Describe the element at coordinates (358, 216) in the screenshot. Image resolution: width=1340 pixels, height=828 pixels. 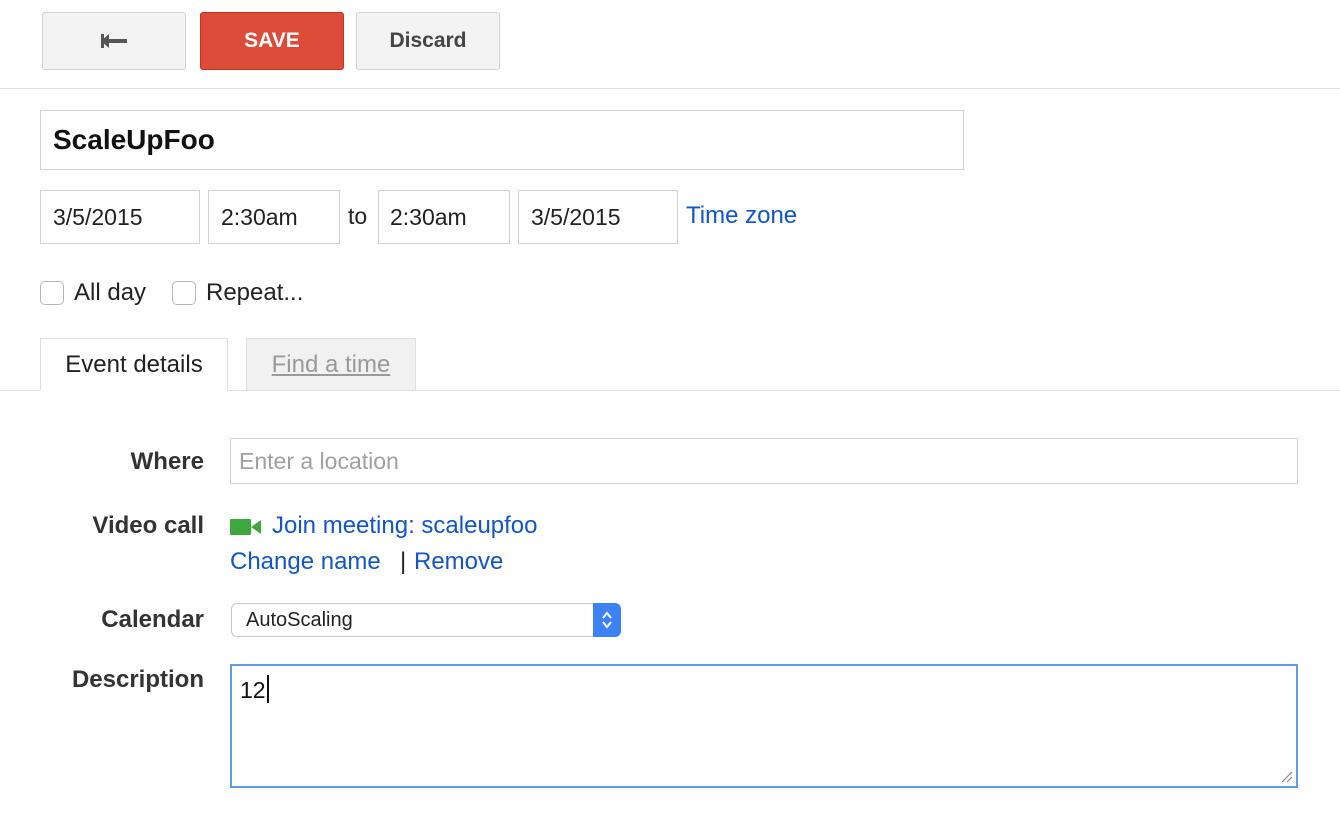
I see `to-label: to` at that location.